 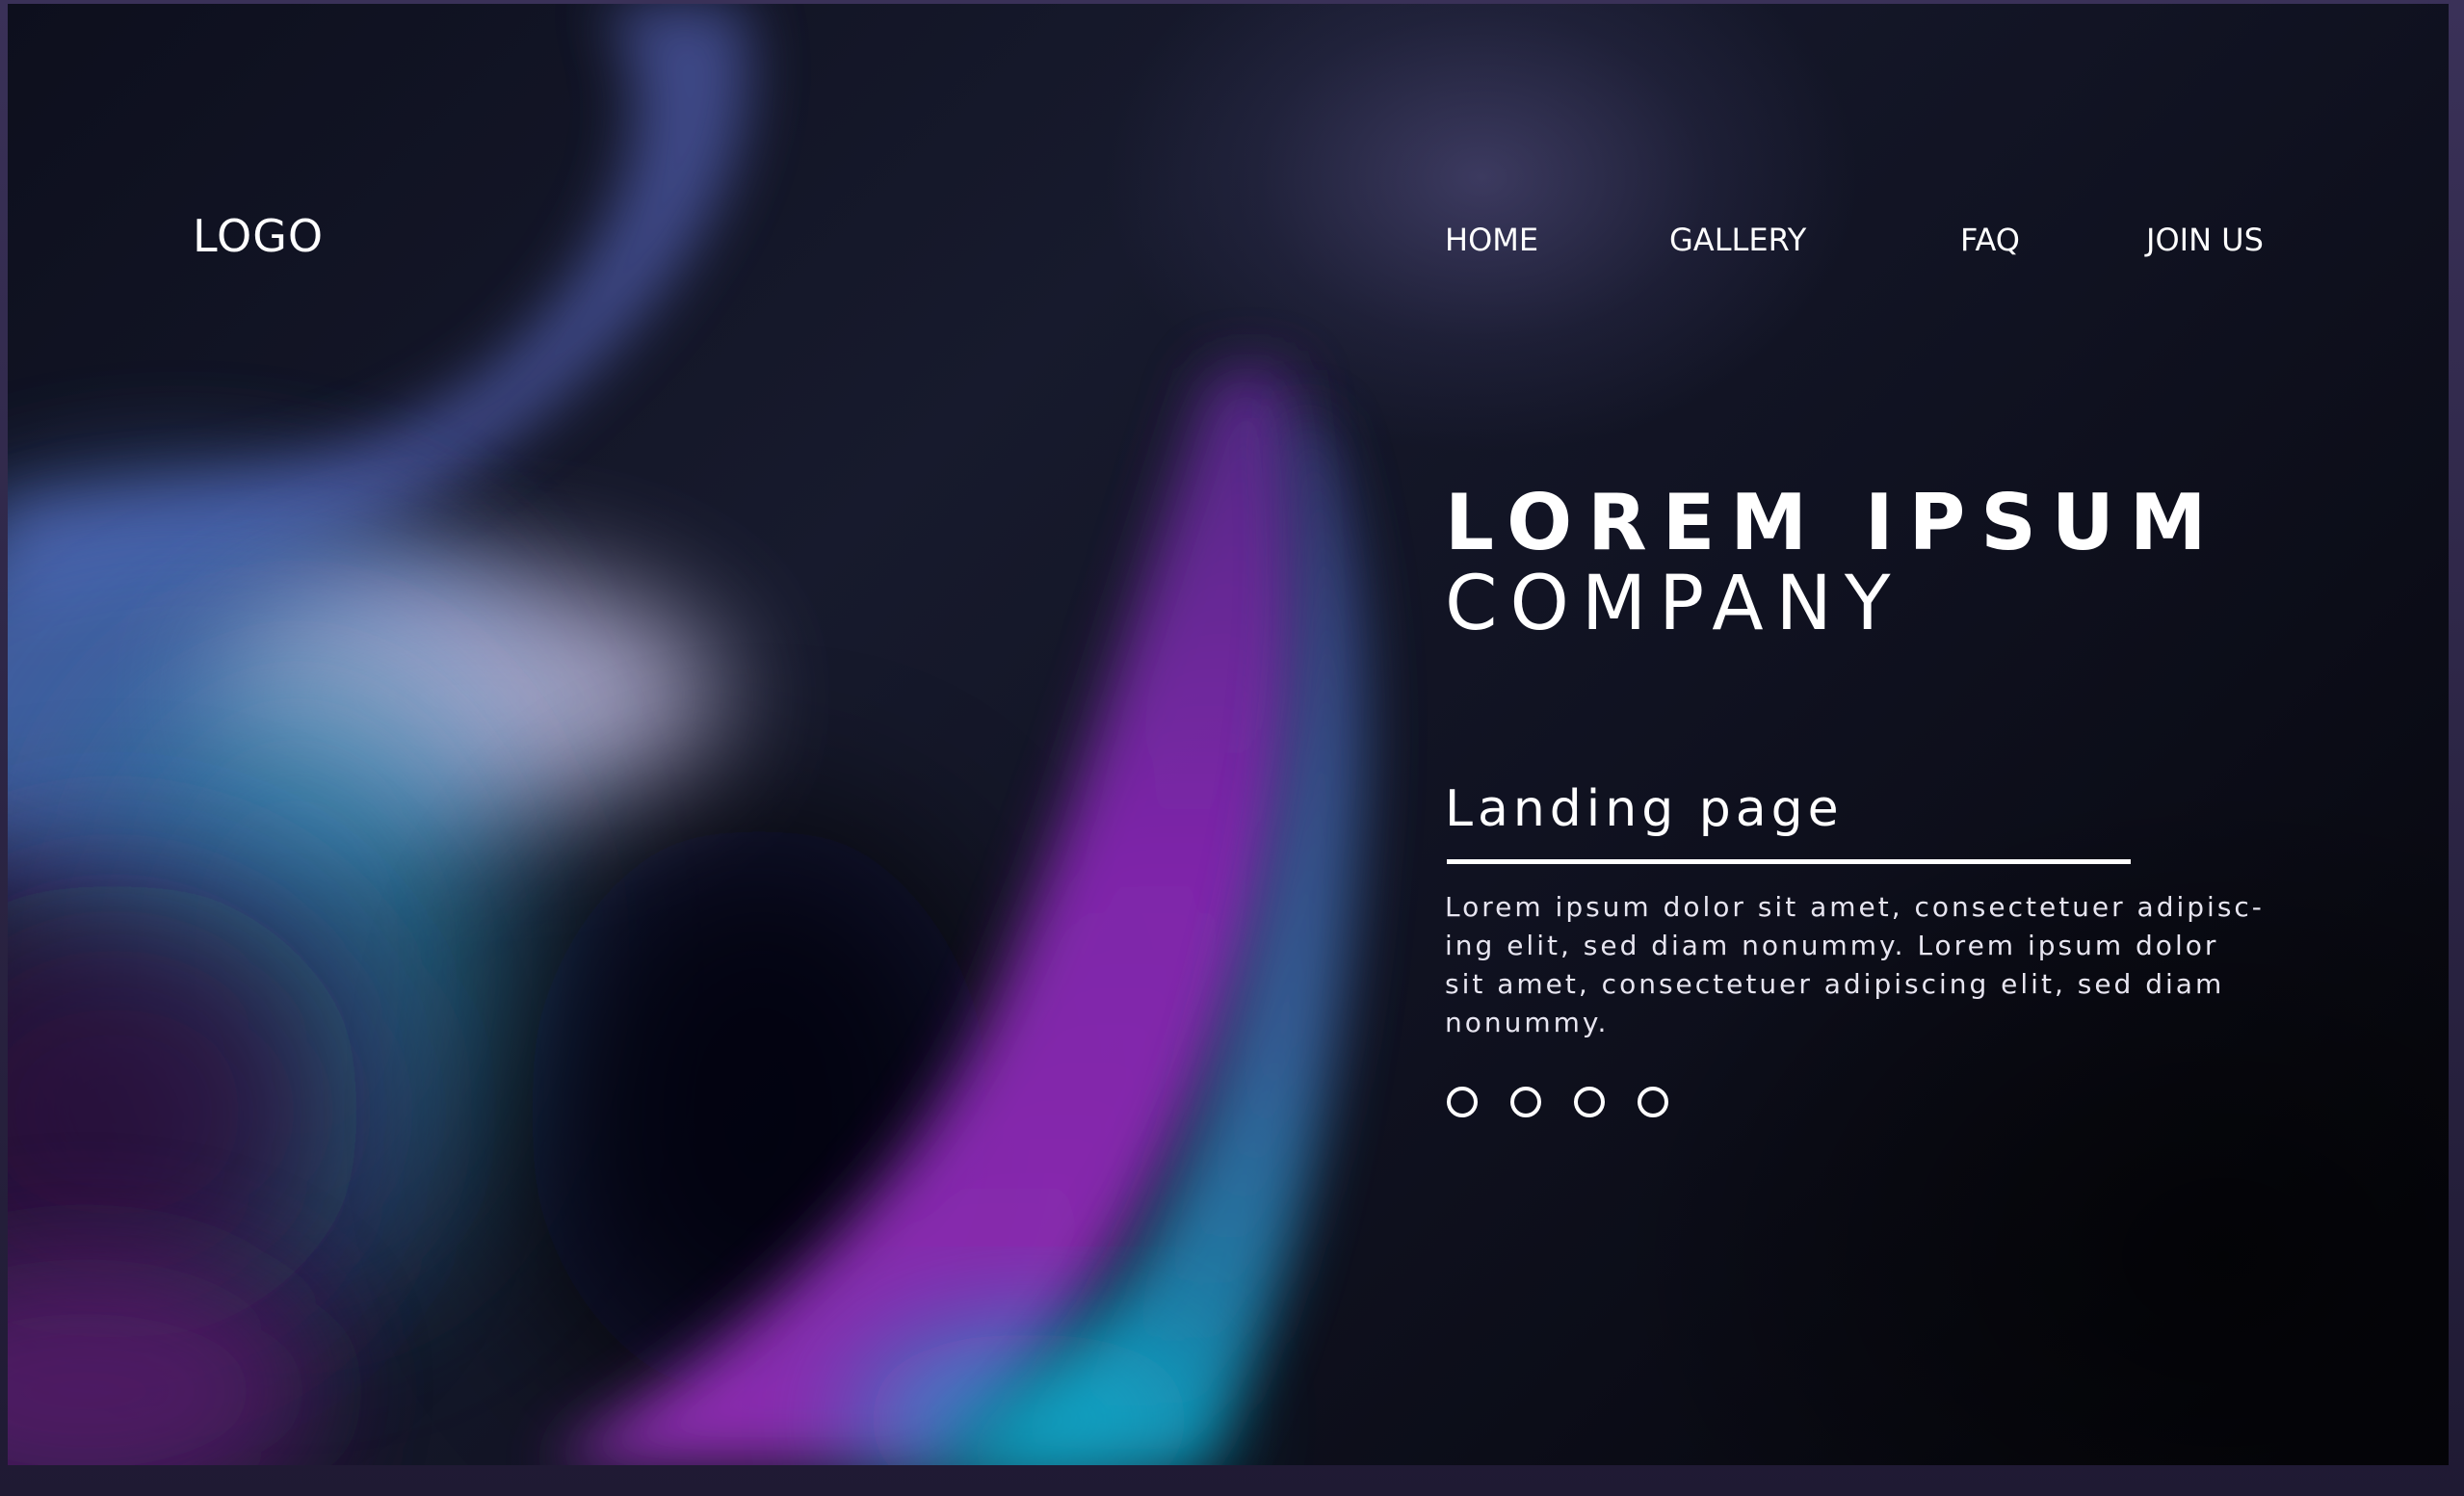 I want to click on hero-title-line2: COMPANY, so click(x=1674, y=604).